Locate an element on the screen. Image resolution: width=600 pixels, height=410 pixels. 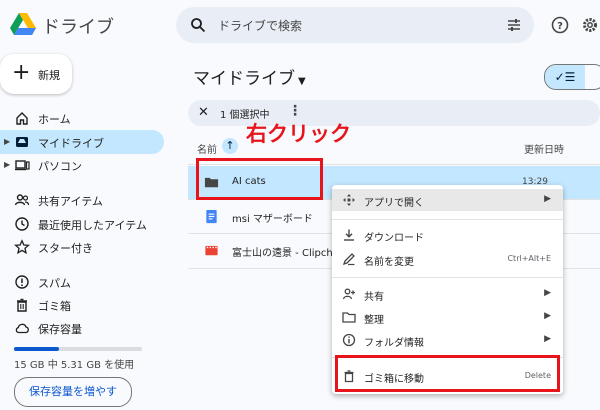
spam-icon is located at coordinates (22, 282).